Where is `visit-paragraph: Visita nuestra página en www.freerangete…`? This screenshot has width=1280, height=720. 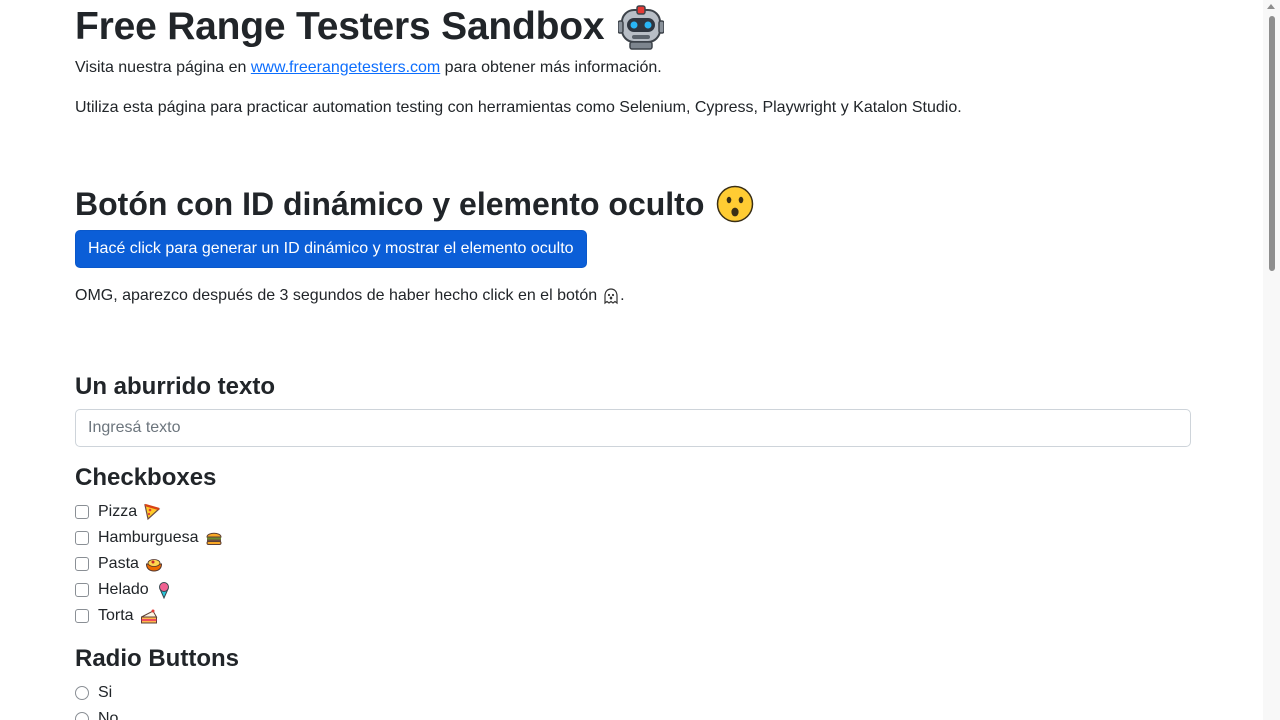
visit-paragraph: Visita nuestra página en www.freerangete… is located at coordinates (368, 68).